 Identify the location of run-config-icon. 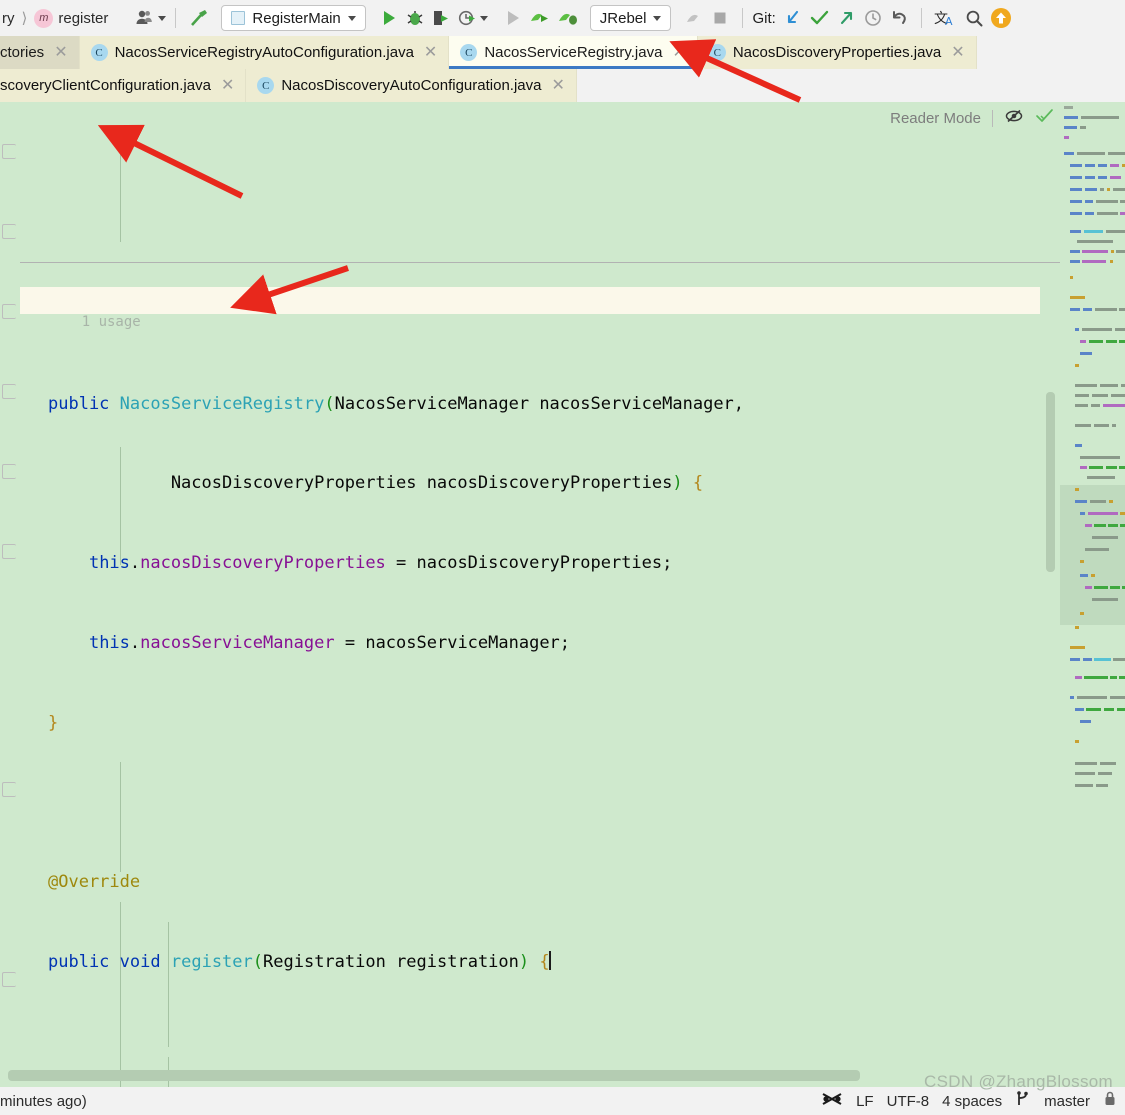
(238, 18).